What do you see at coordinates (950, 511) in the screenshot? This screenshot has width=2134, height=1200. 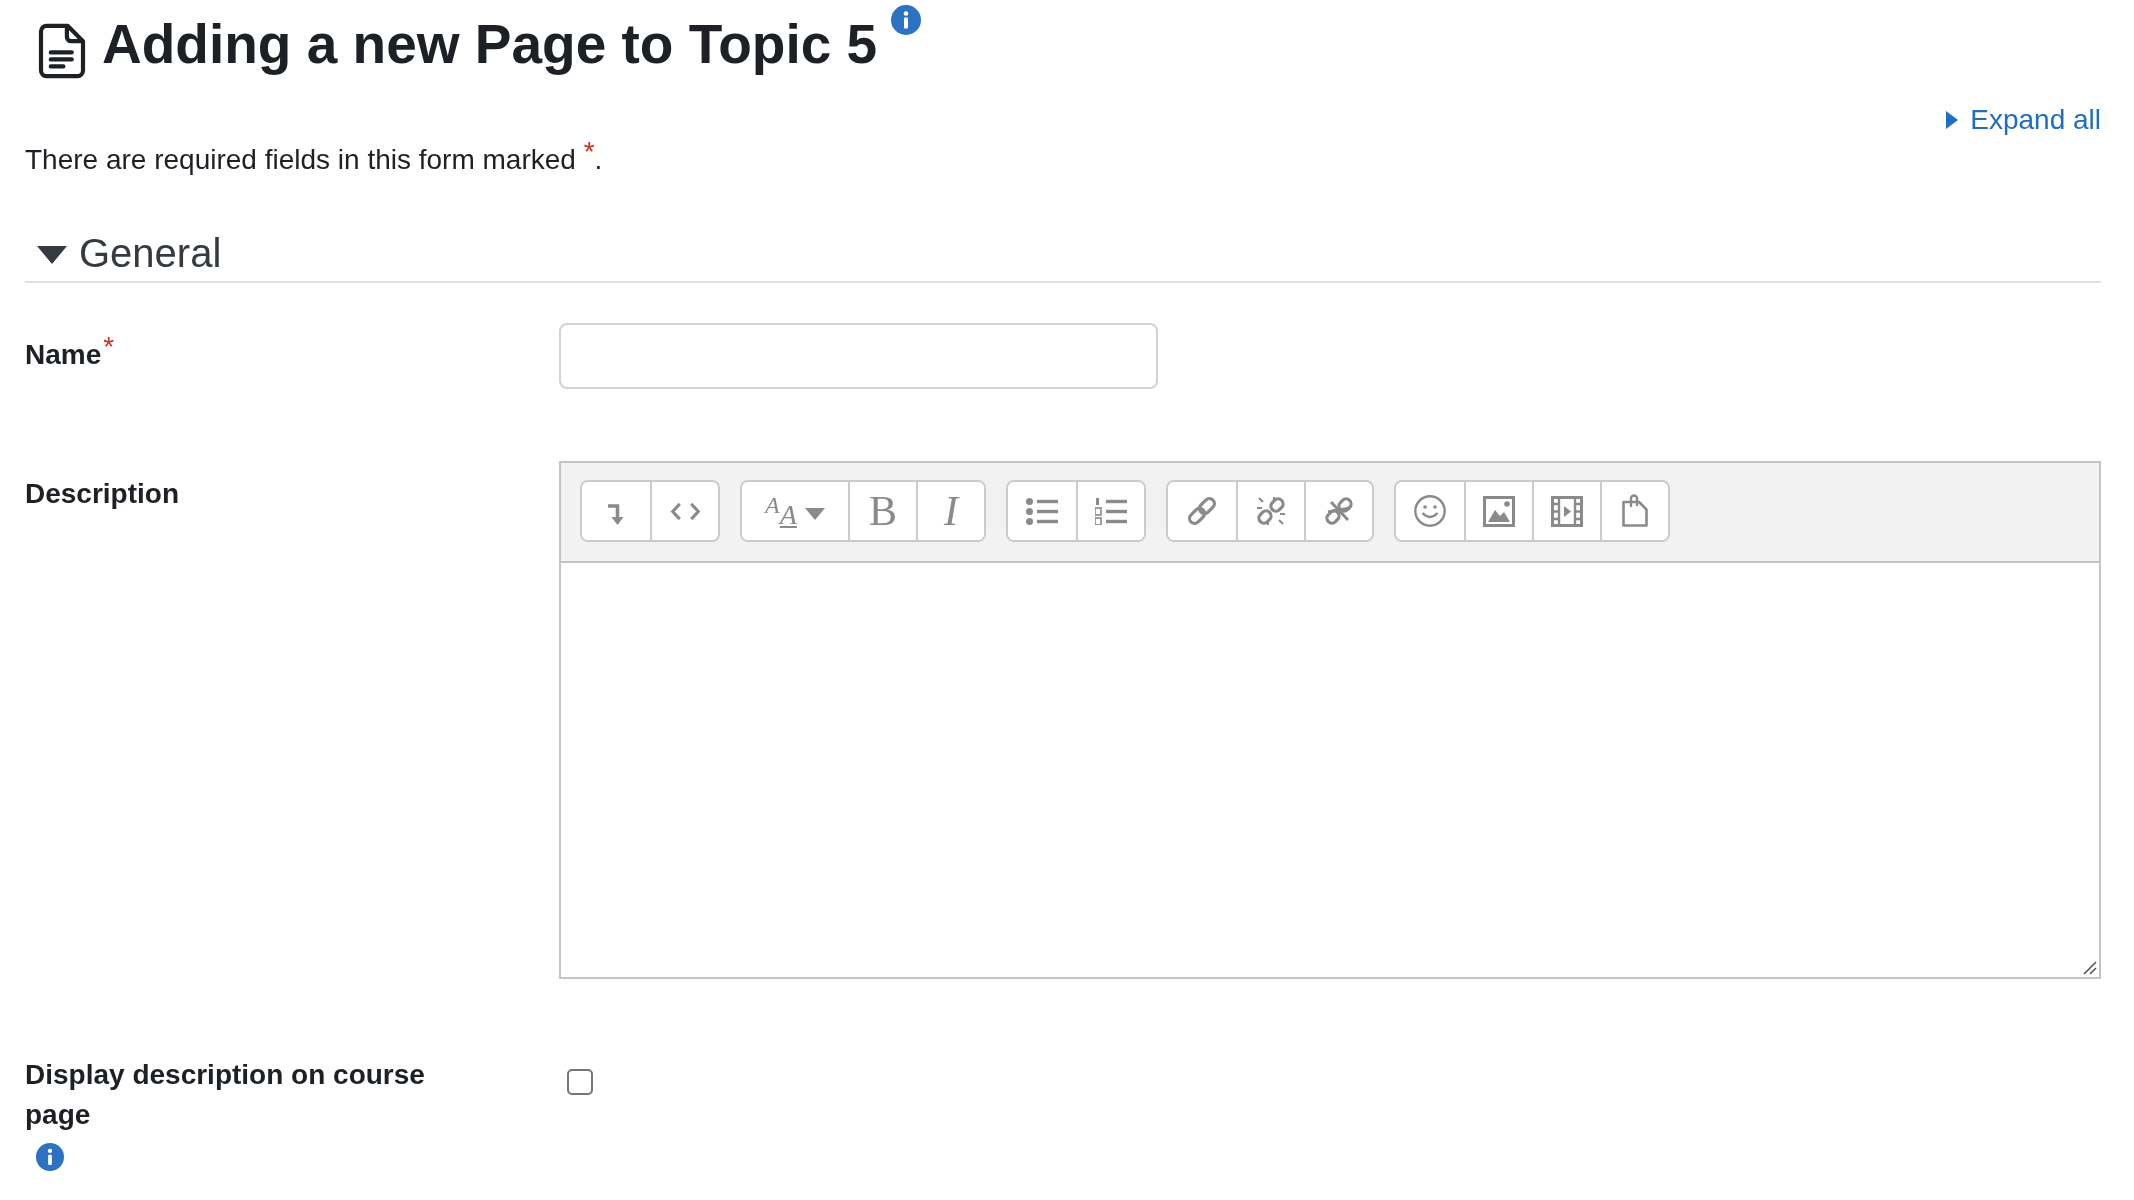 I see `italic-button: I` at bounding box center [950, 511].